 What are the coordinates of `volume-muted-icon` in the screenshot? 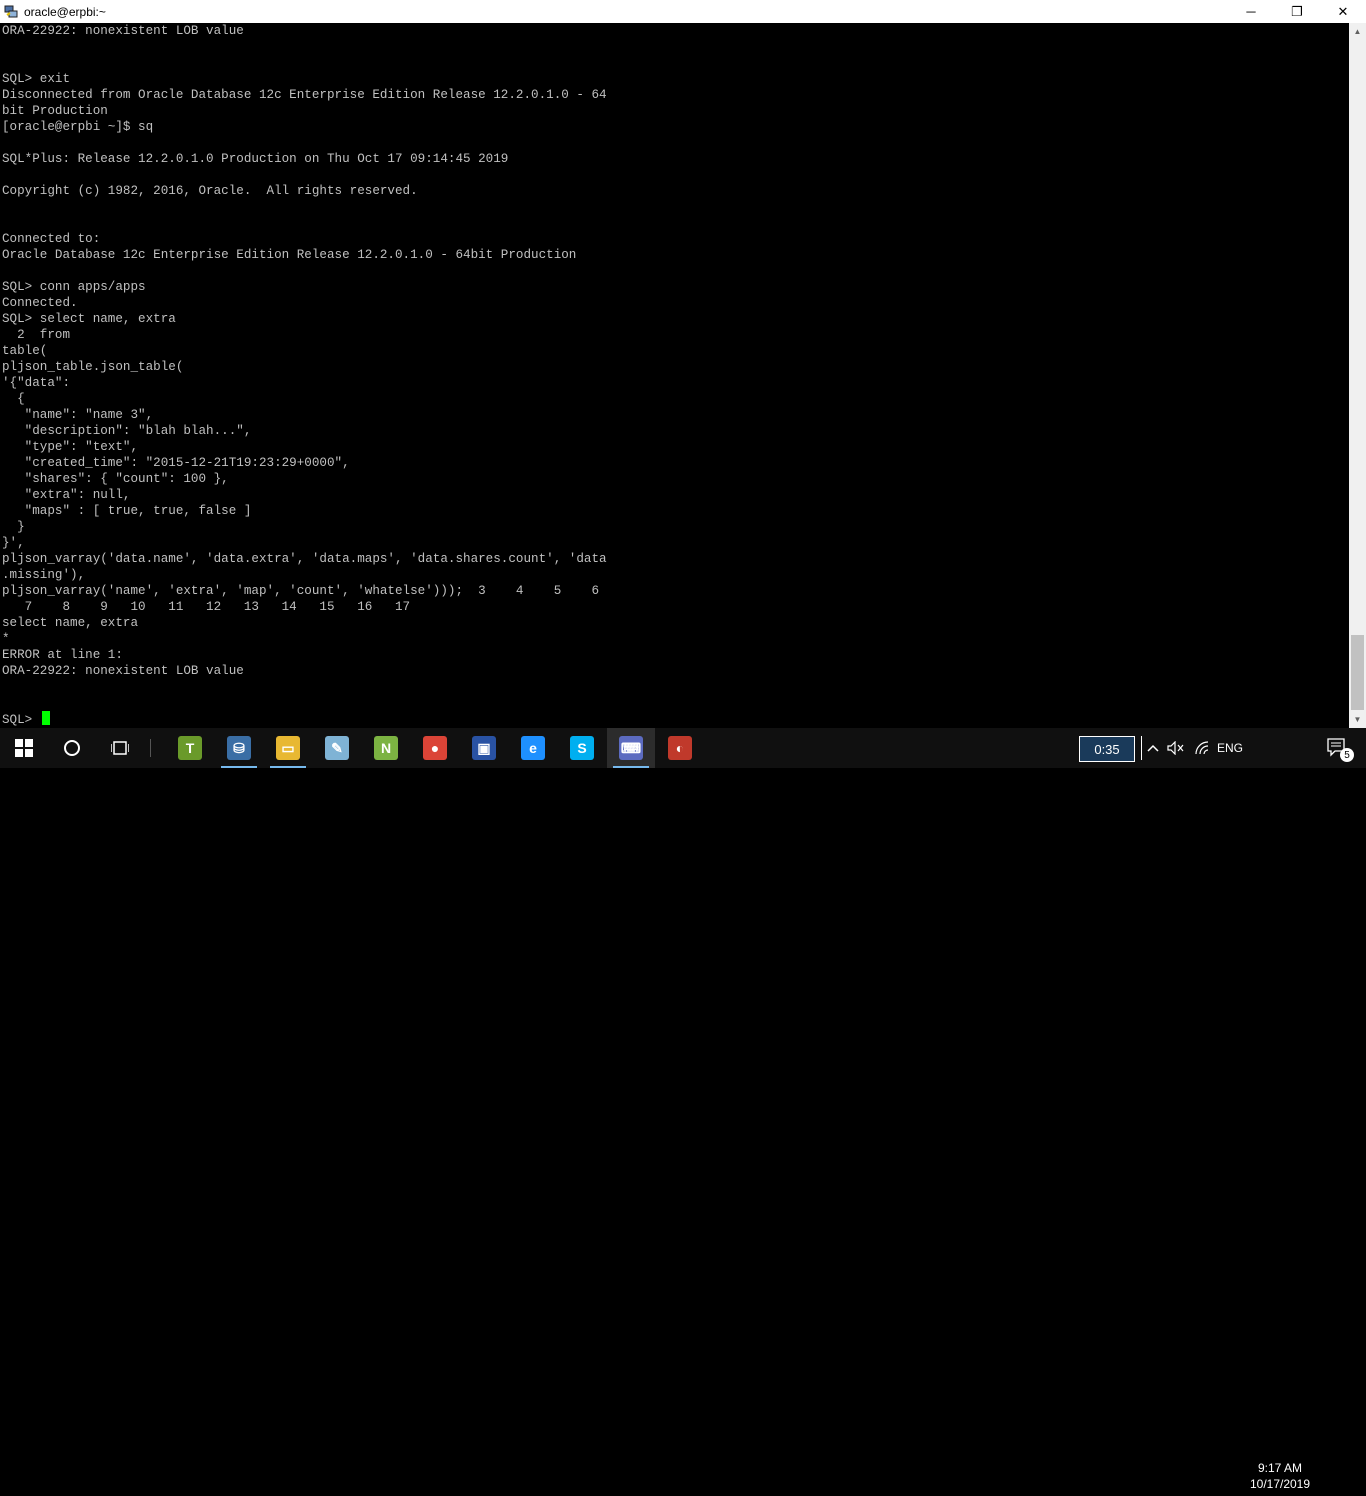 It's located at (1176, 748).